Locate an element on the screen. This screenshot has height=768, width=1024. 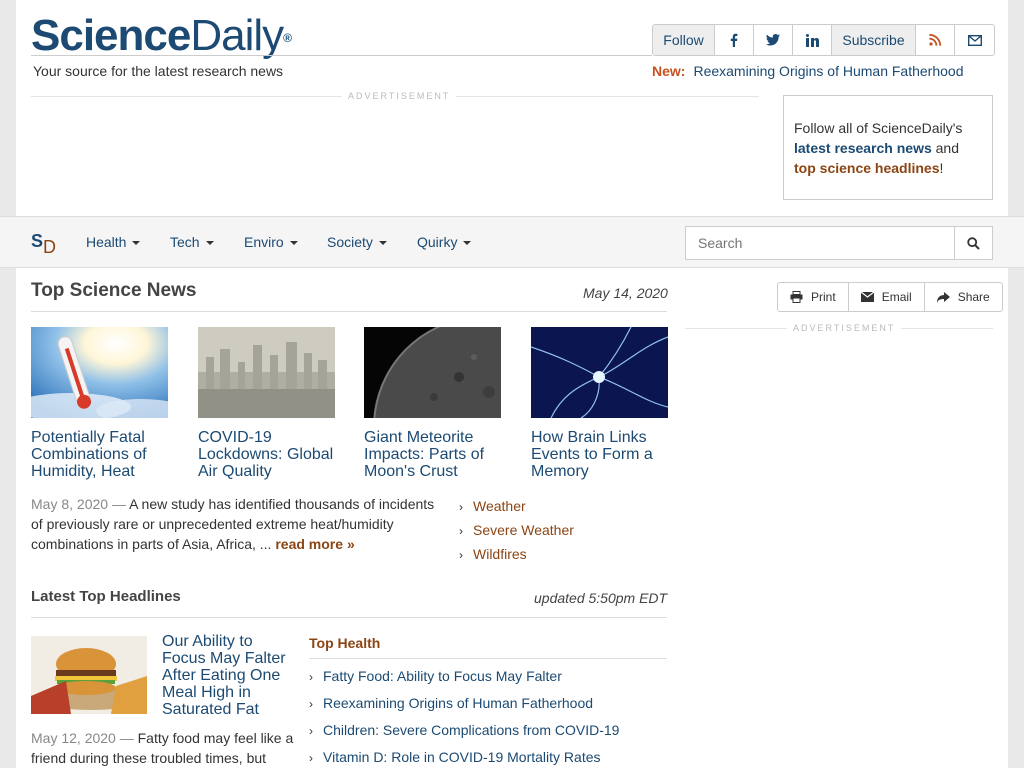
main-navbar: SD Health Tech Enviro Society Quirky is located at coordinates (512, 242).